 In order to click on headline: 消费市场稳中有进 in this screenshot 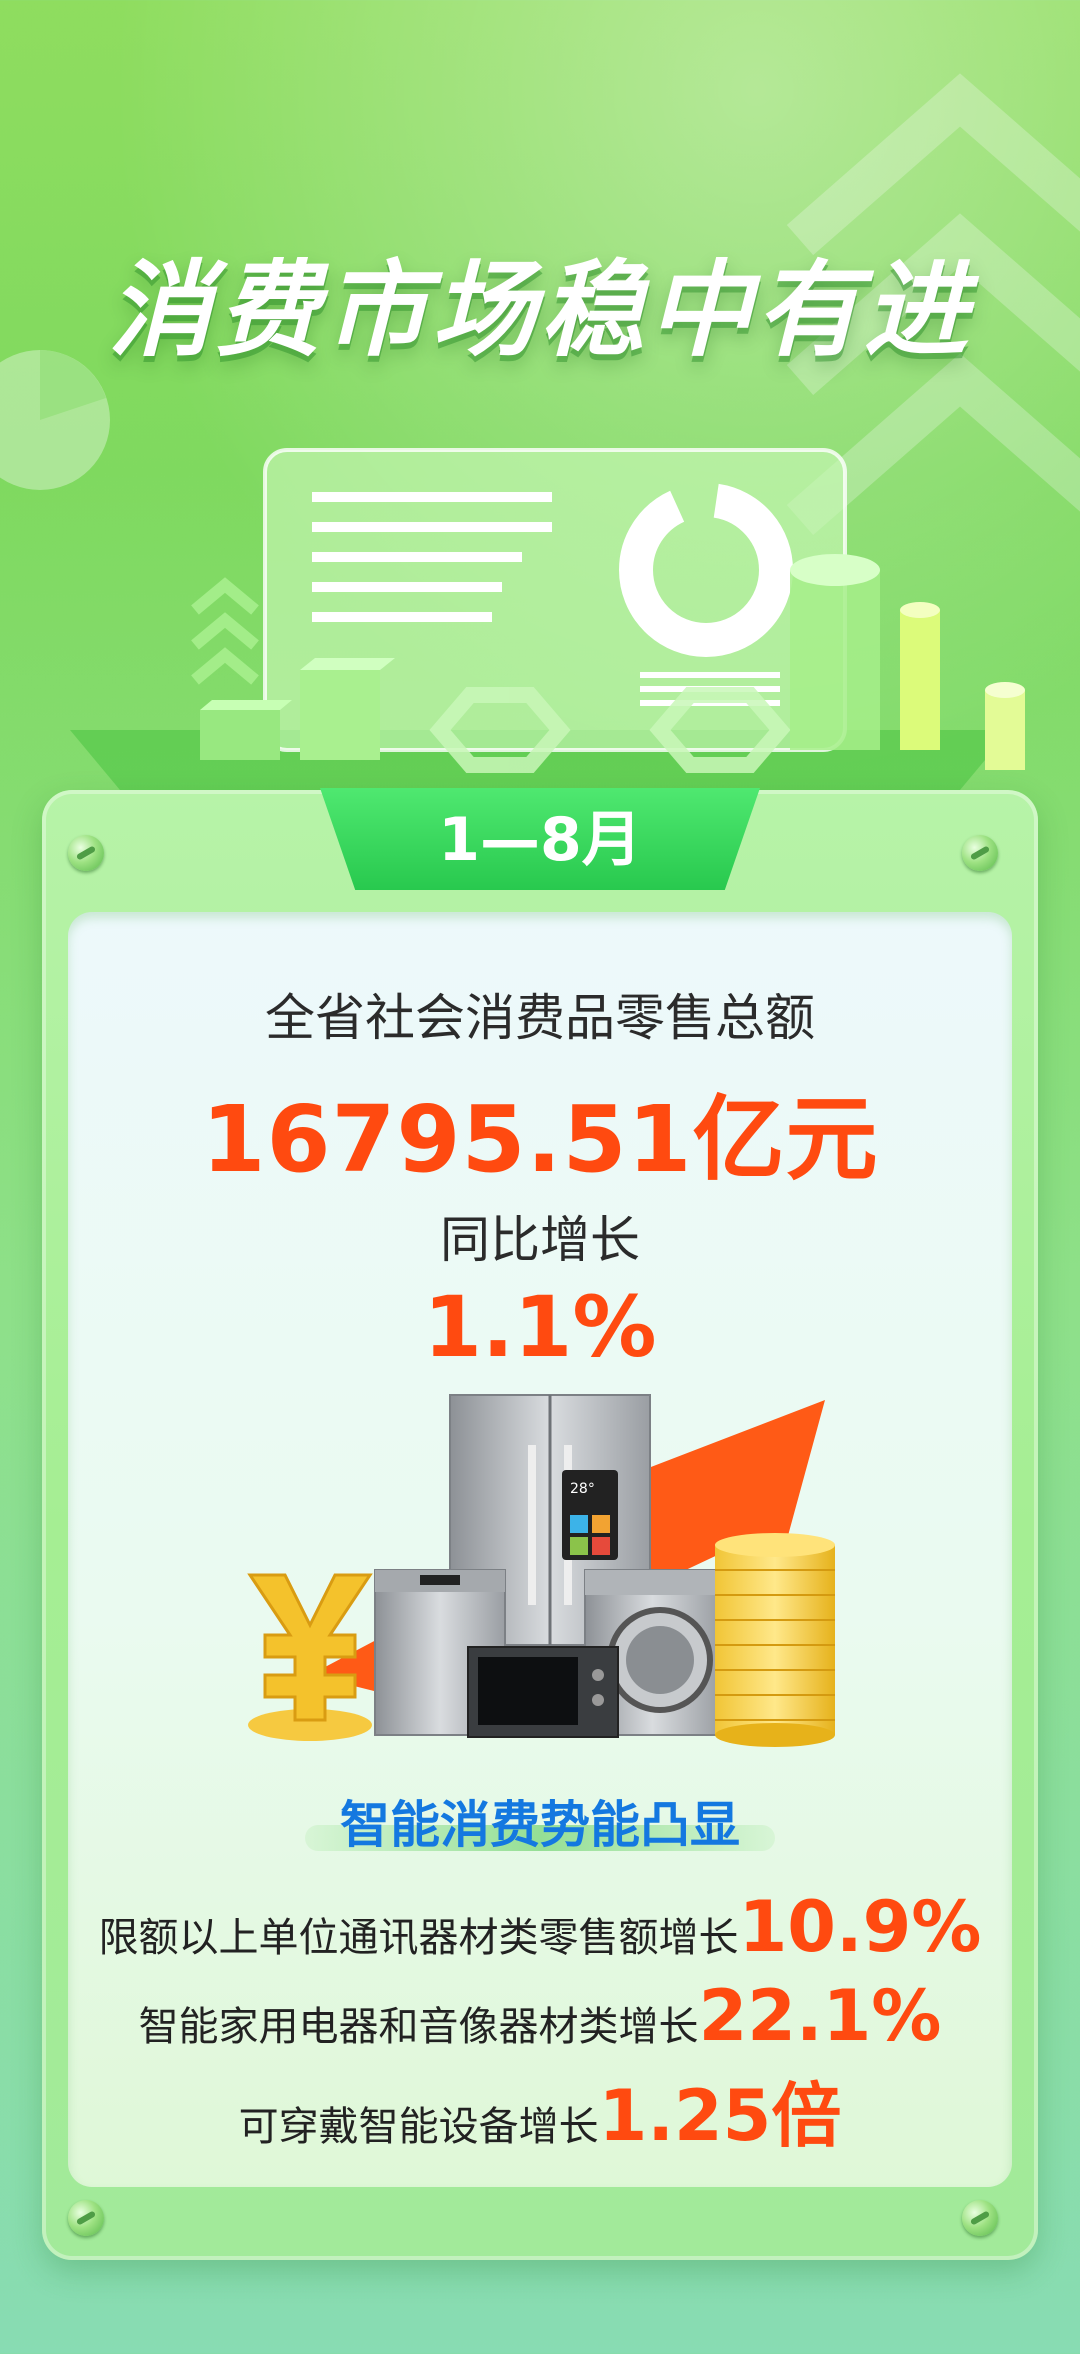, I will do `click(539, 310)`.